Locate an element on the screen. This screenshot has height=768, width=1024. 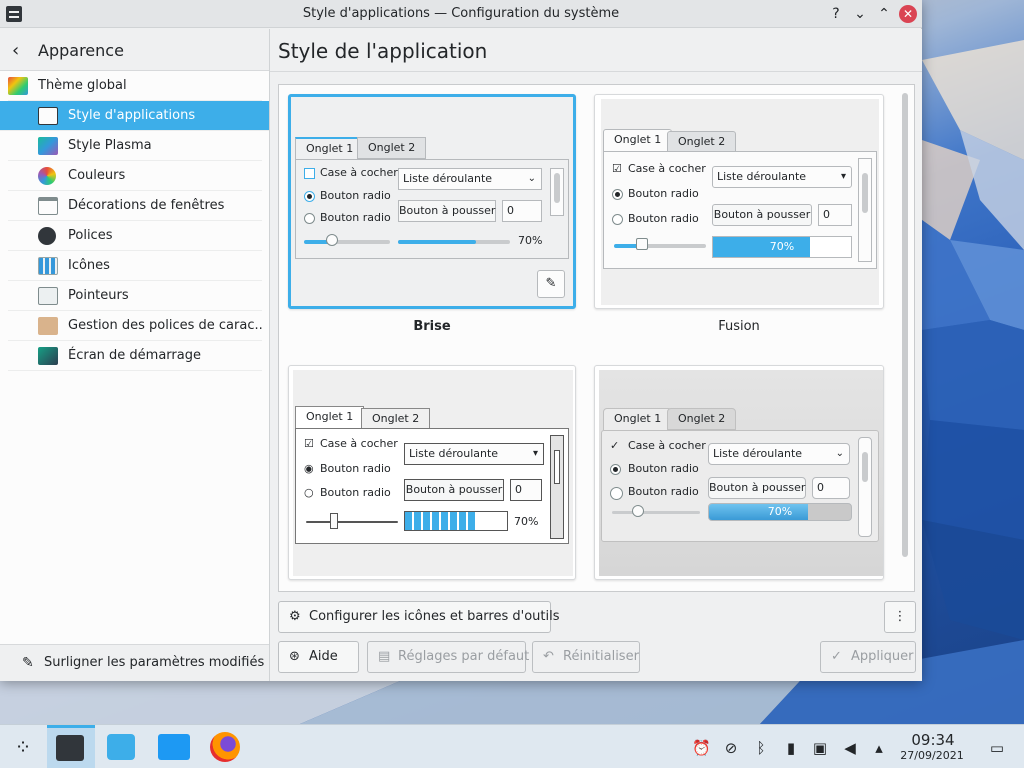
clock-time: 09:34 is located at coordinates (933, 740).